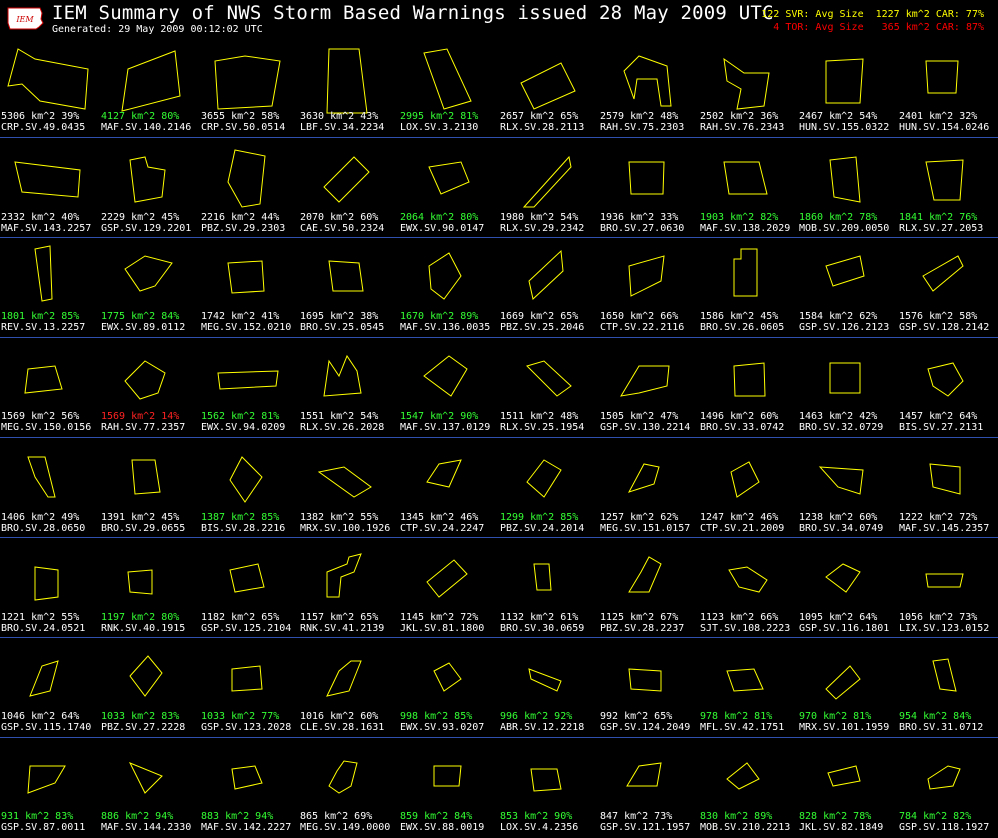  What do you see at coordinates (439, 617) in the screenshot?
I see `warning-size-car: 1145 km^2 72%` at bounding box center [439, 617].